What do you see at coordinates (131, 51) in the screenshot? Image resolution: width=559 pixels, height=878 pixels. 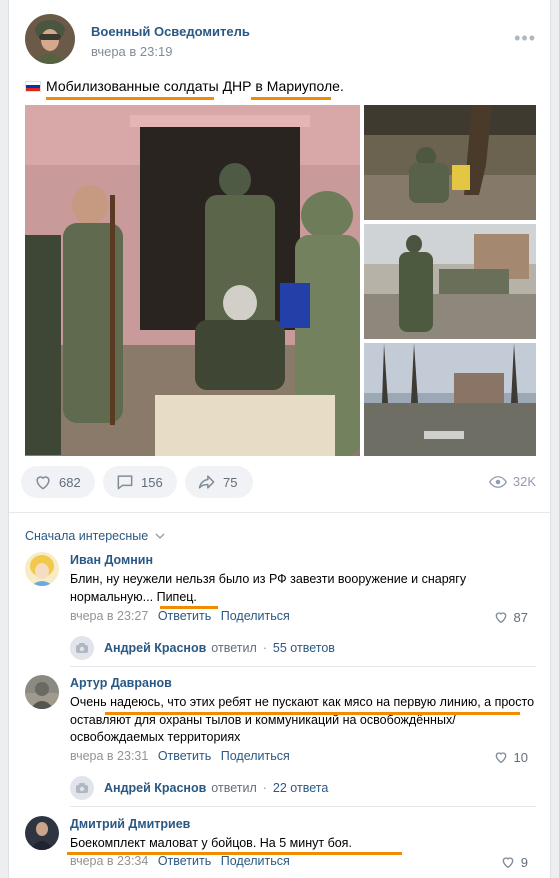 I see `post-time: вчера в 23:19` at bounding box center [131, 51].